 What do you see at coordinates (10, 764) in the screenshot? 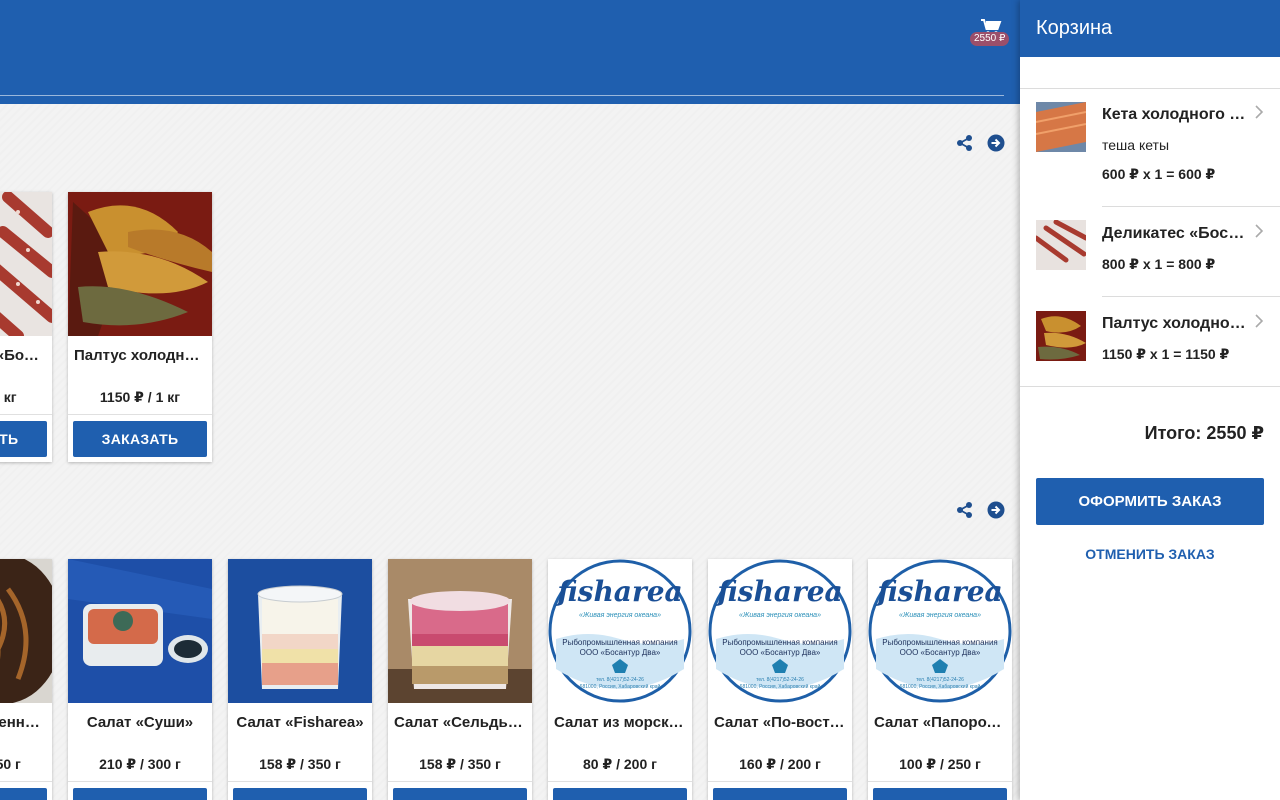
I see `product-price: 150 ₽ / 250 г` at bounding box center [10, 764].